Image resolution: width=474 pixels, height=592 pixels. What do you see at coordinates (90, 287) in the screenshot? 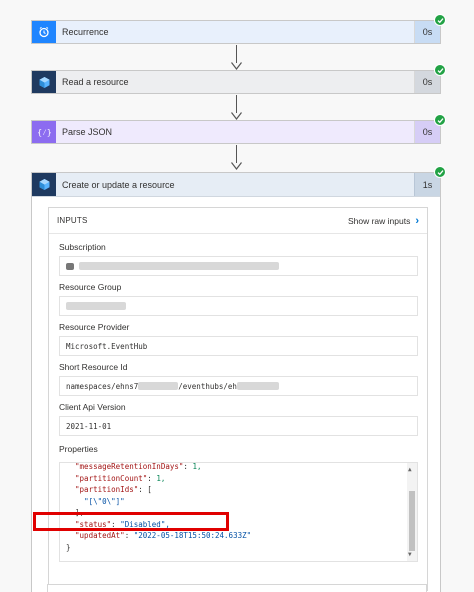
I see `field-label-resource-group: Resource Group` at bounding box center [90, 287].